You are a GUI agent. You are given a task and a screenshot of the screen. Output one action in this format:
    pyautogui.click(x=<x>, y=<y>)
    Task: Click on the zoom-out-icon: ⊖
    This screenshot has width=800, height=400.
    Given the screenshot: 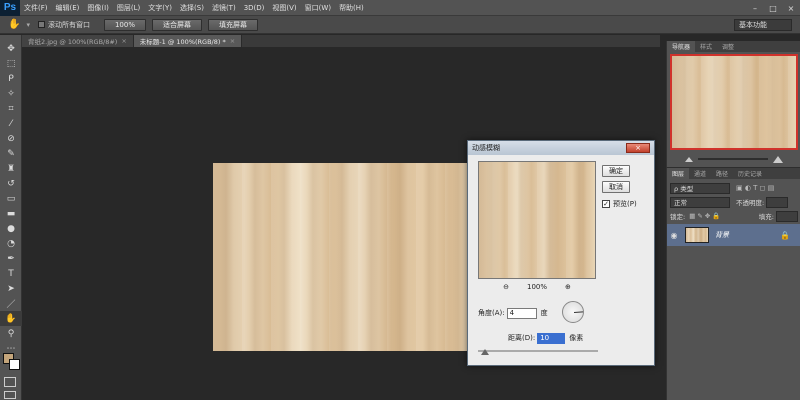 What is the action you would take?
    pyautogui.click(x=506, y=287)
    